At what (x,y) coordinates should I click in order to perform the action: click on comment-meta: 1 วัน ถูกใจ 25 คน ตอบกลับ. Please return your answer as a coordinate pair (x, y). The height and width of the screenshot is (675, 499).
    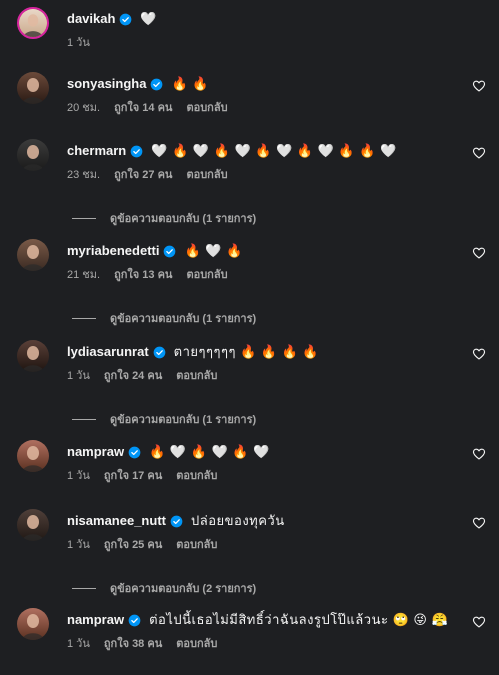
    Looking at the image, I should click on (142, 545).